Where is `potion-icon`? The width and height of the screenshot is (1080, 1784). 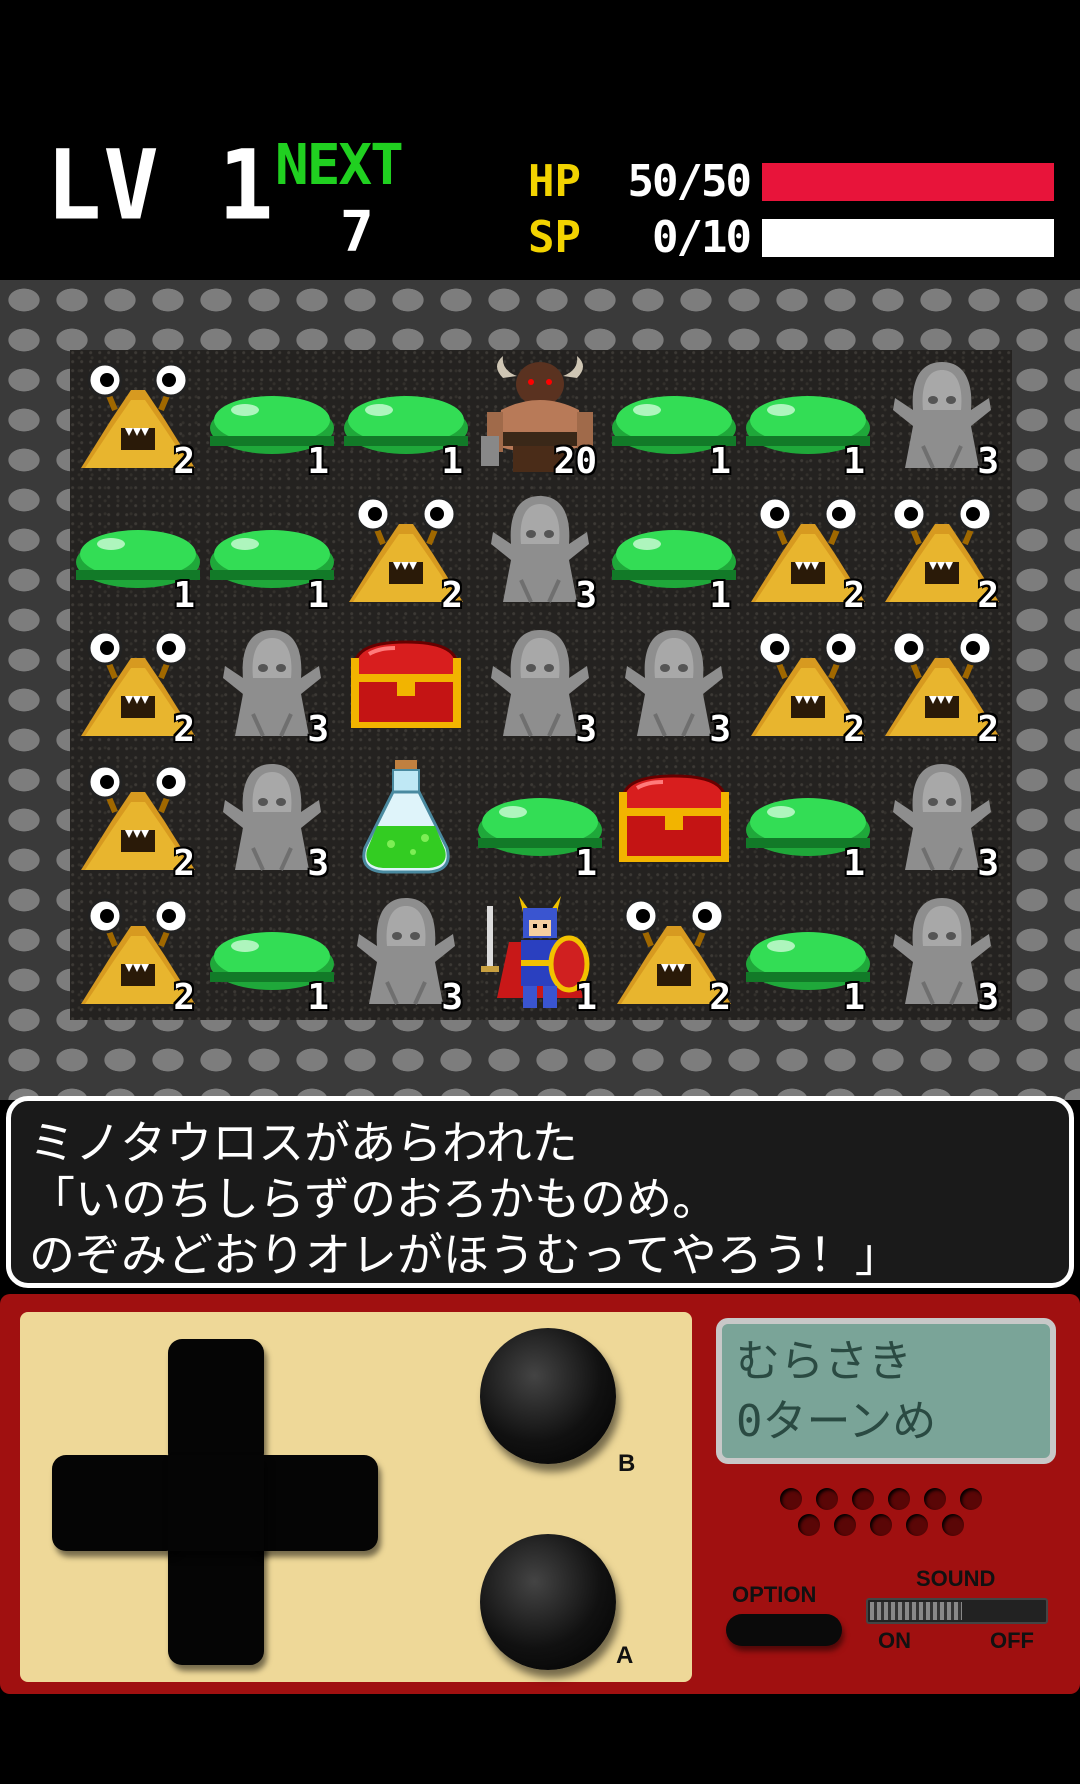
potion-icon is located at coordinates (406, 821).